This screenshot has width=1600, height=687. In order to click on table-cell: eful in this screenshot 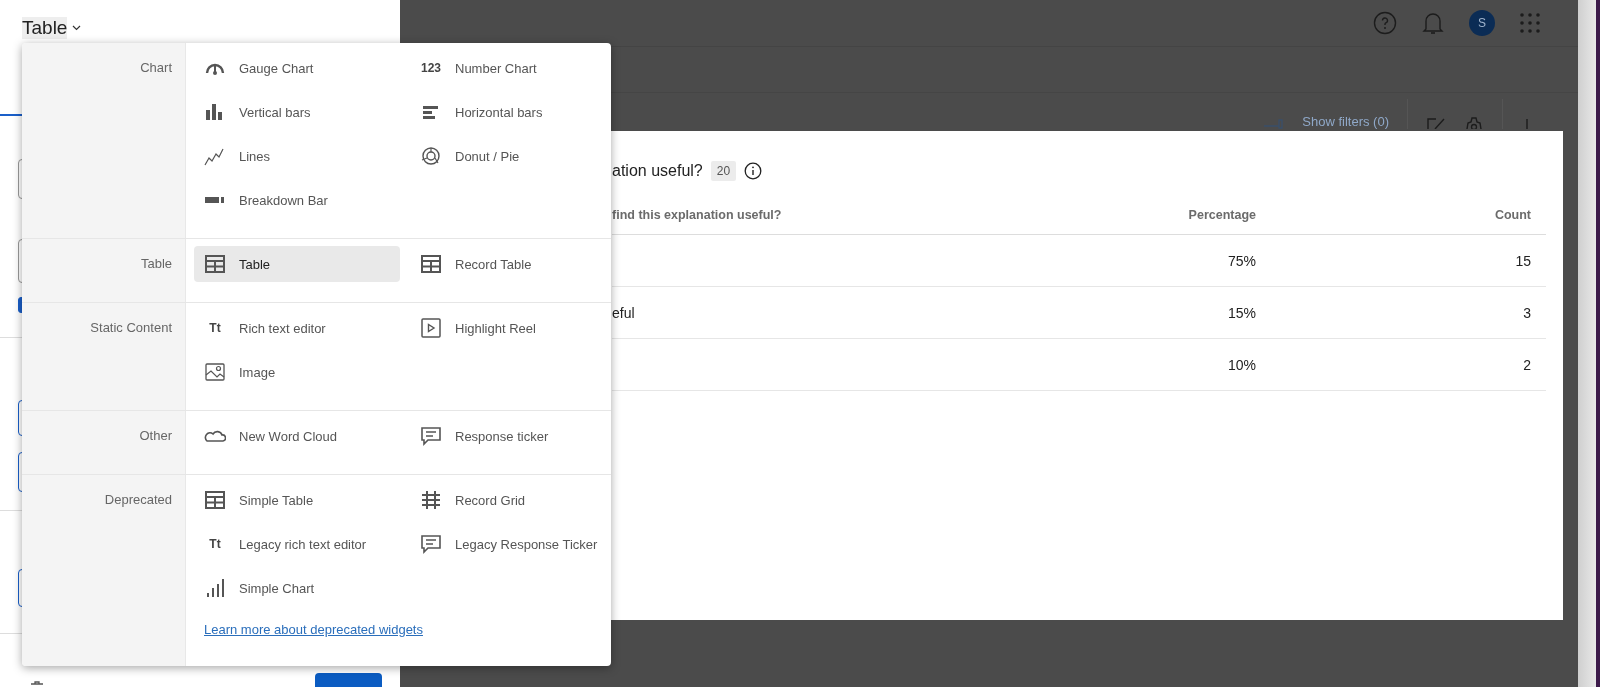, I will do `click(623, 312)`.